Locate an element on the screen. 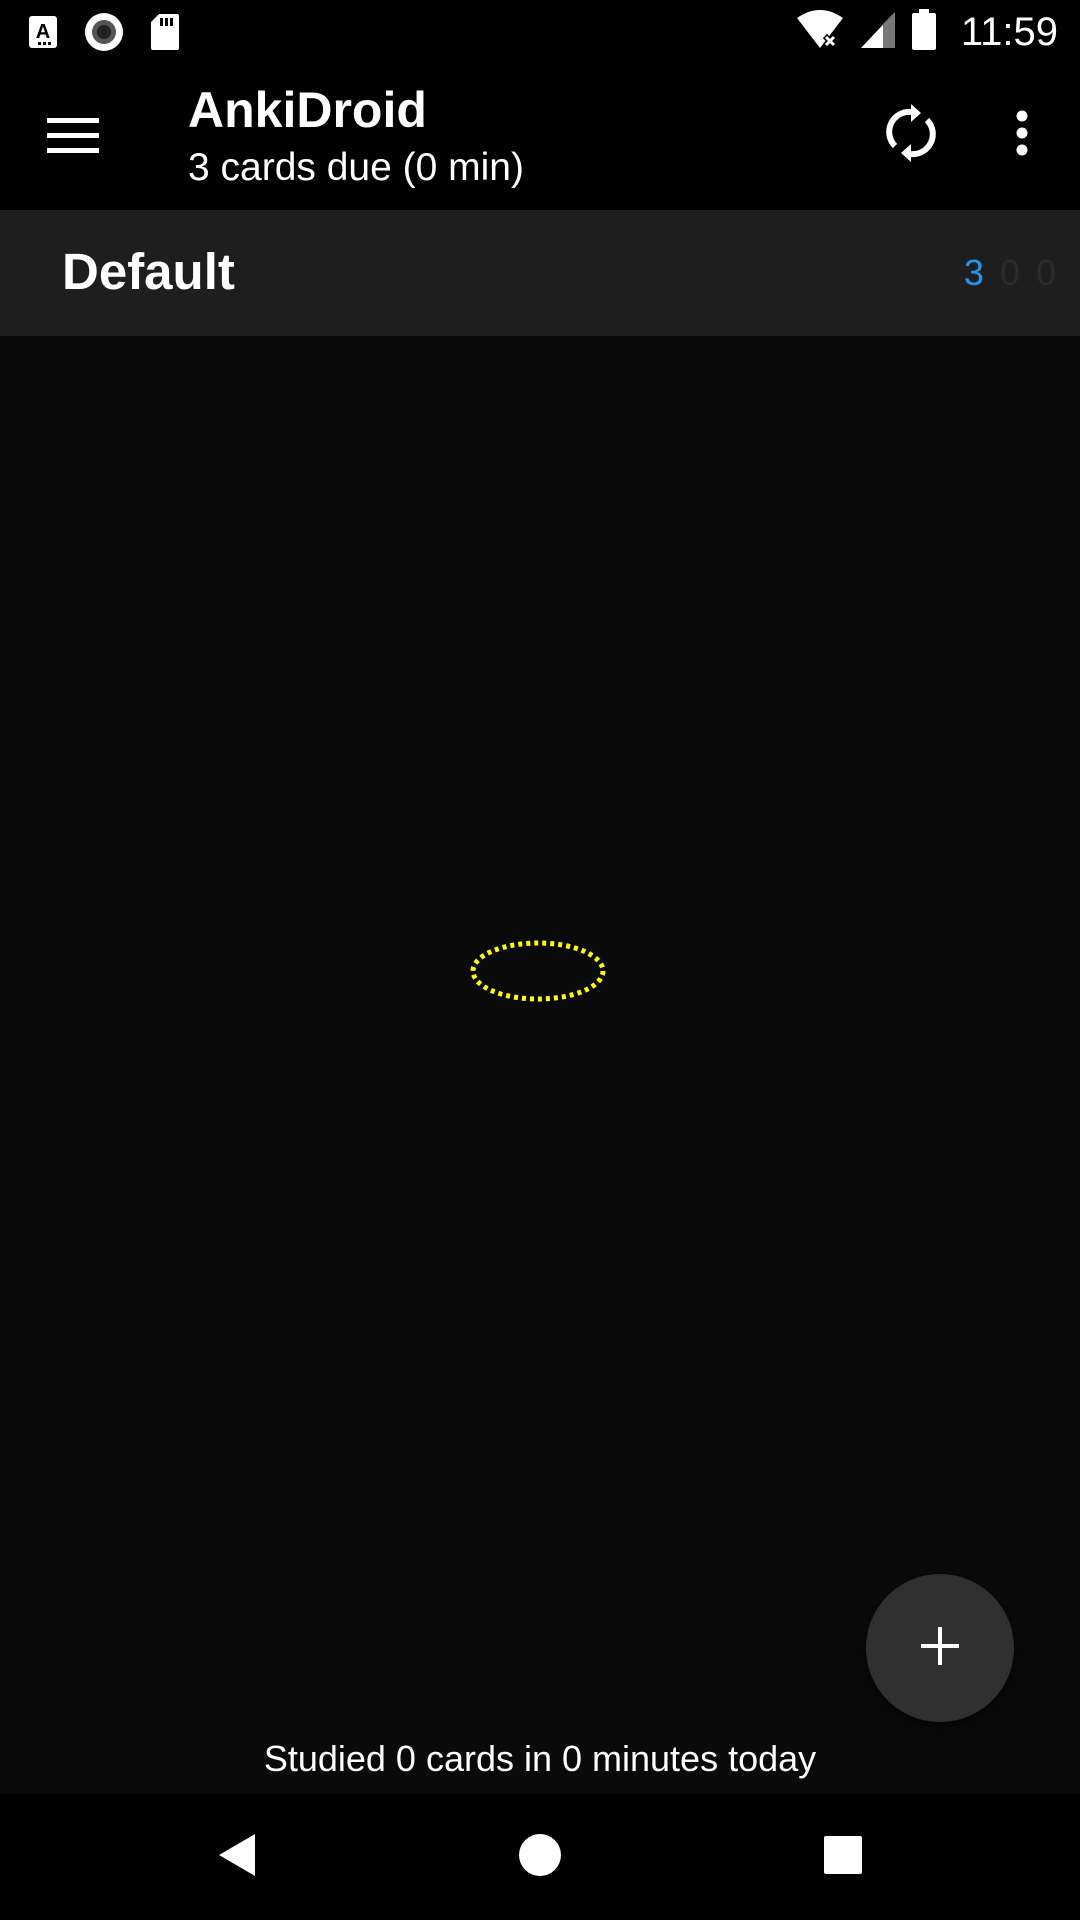 The height and width of the screenshot is (1920, 1080). menu-icon is located at coordinates (73, 137).